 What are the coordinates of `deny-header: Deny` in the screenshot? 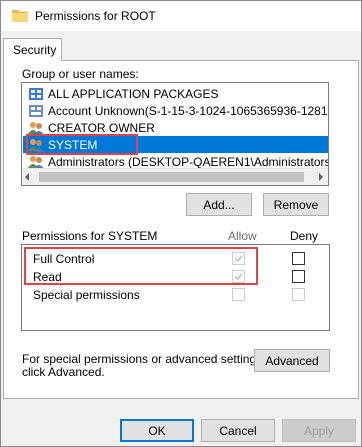 It's located at (304, 236).